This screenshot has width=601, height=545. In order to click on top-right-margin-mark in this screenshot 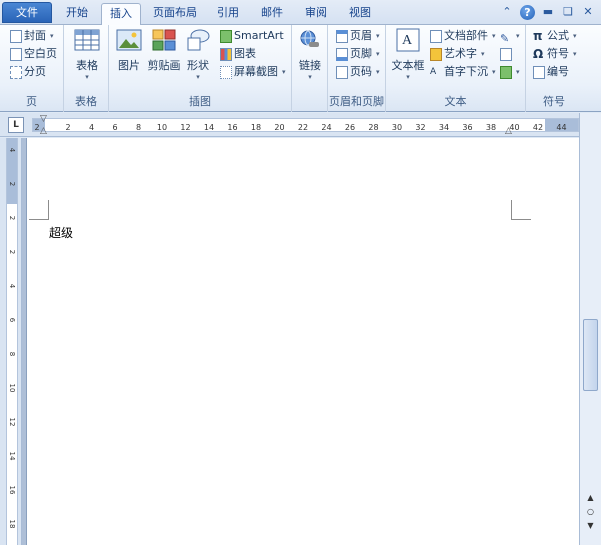, I will do `click(521, 210)`.